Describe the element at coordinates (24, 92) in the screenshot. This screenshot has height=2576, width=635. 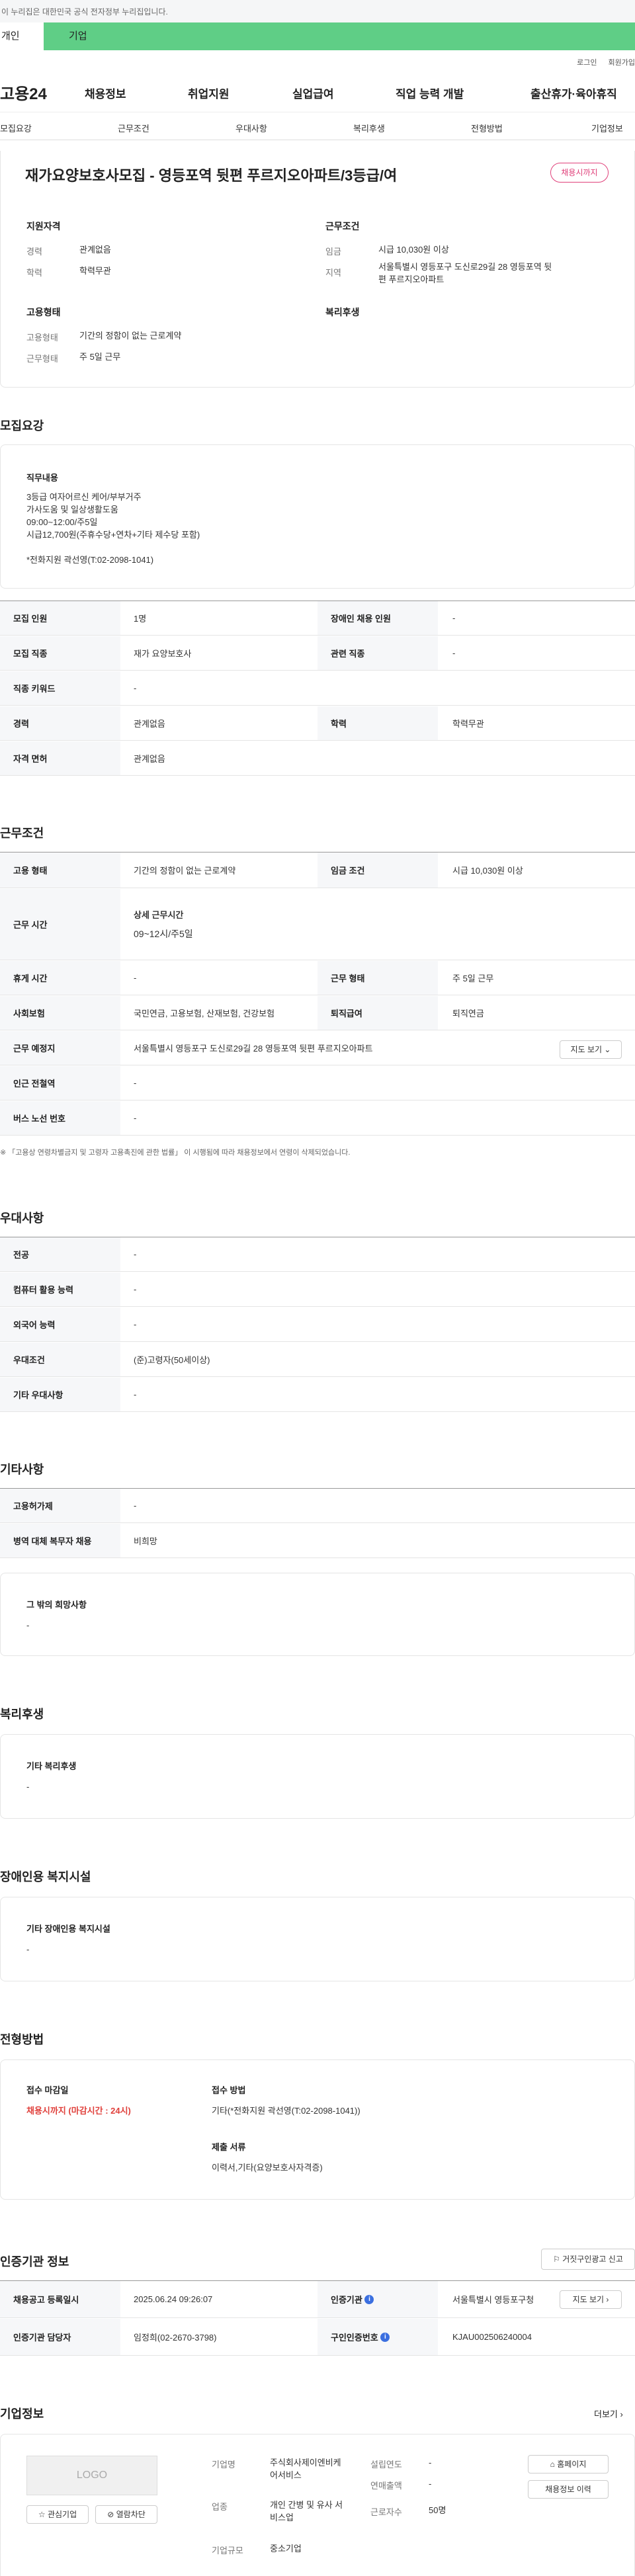
I see `site-logo: 고용24` at that location.